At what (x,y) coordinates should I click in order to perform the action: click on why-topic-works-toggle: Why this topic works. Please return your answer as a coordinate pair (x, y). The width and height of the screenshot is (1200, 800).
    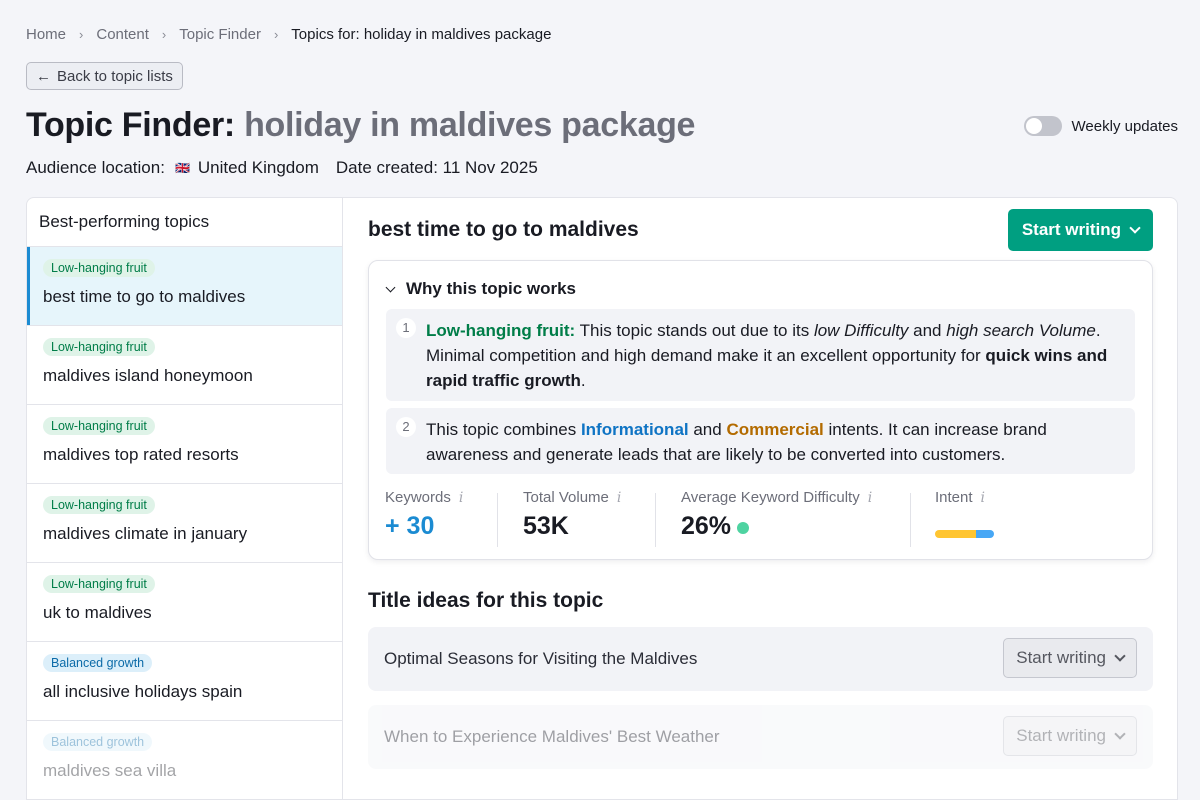
    Looking at the image, I should click on (481, 289).